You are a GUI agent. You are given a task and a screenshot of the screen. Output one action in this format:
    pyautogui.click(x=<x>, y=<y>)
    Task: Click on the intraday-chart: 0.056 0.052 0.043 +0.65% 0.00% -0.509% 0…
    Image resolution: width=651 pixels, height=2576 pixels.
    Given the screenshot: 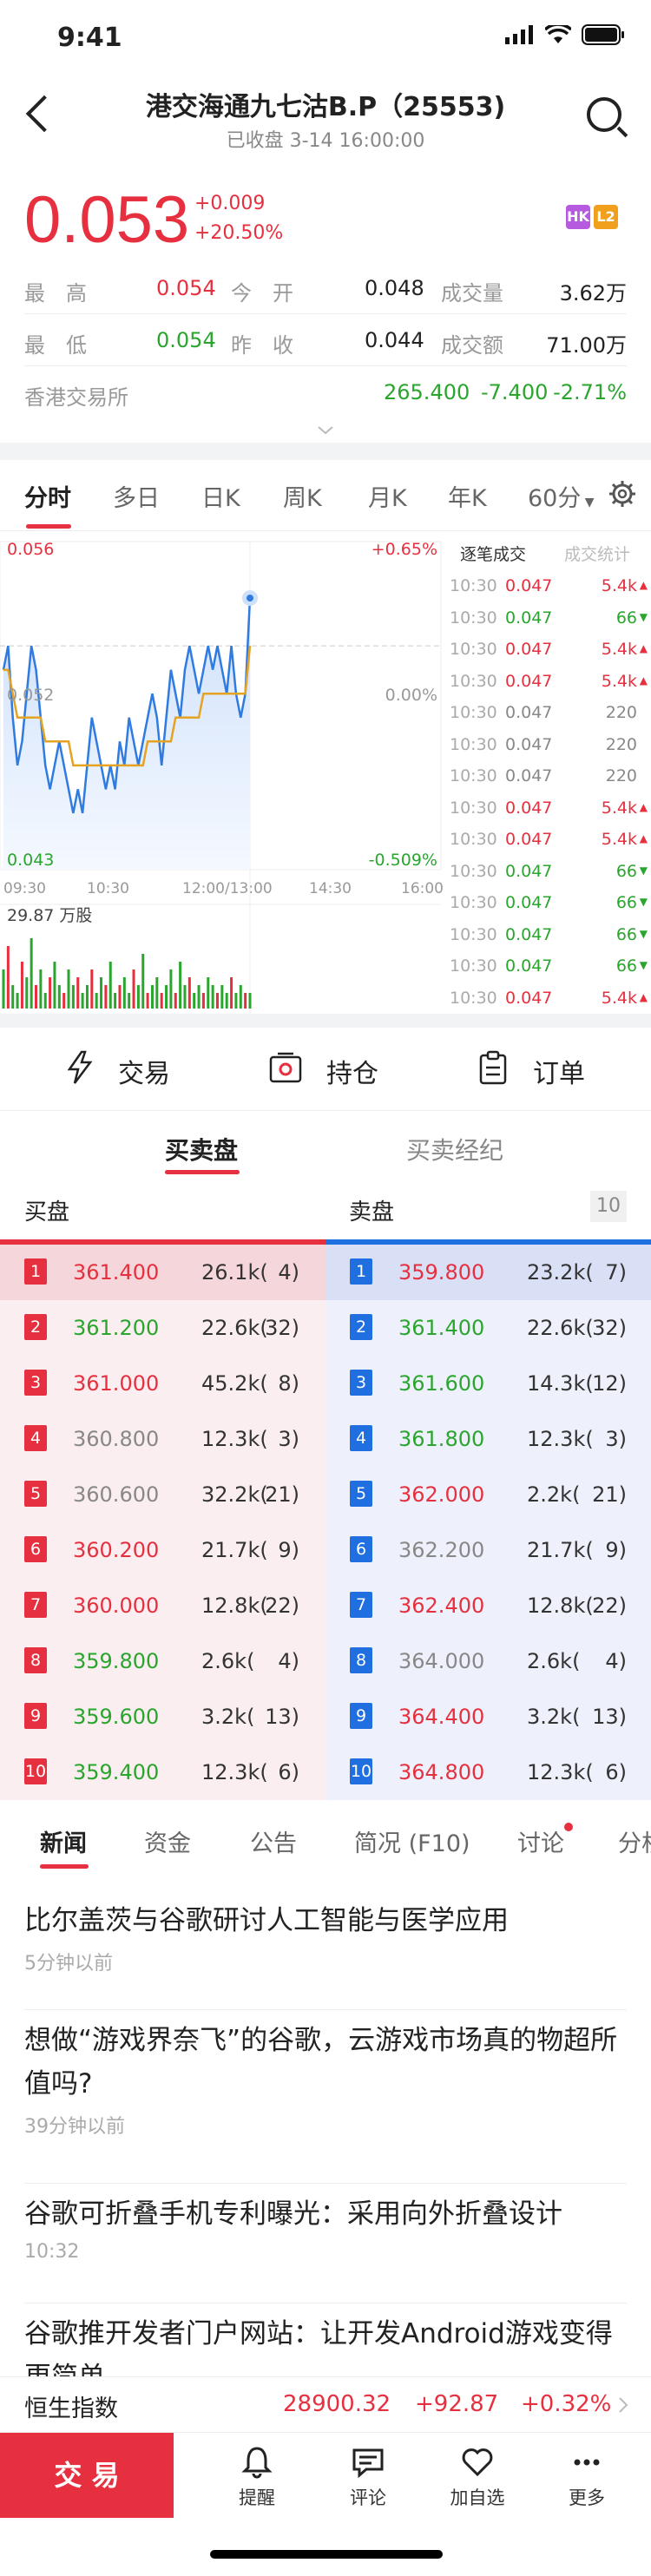 What is the action you would take?
    pyautogui.click(x=222, y=773)
    